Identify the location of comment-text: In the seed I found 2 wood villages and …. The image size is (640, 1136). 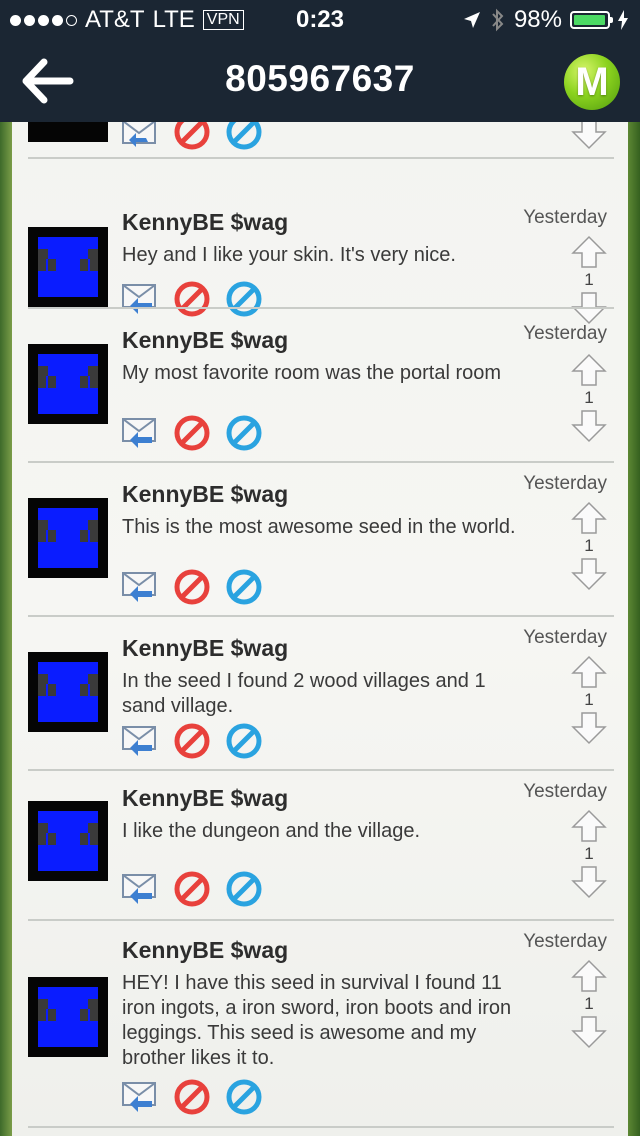
(304, 693).